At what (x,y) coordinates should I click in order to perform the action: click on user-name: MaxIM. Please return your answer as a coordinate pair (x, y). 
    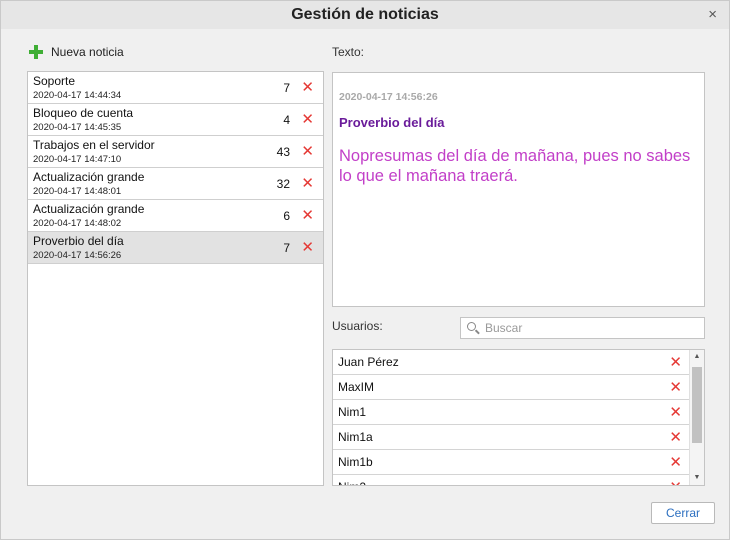
    Looking at the image, I should click on (356, 387).